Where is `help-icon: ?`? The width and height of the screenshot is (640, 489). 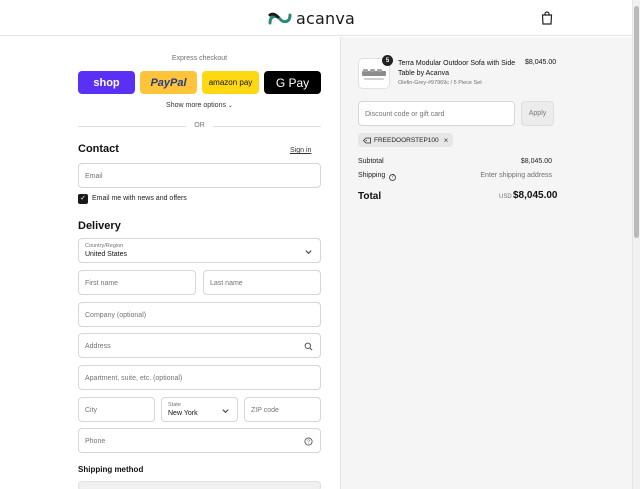
help-icon: ? is located at coordinates (308, 441).